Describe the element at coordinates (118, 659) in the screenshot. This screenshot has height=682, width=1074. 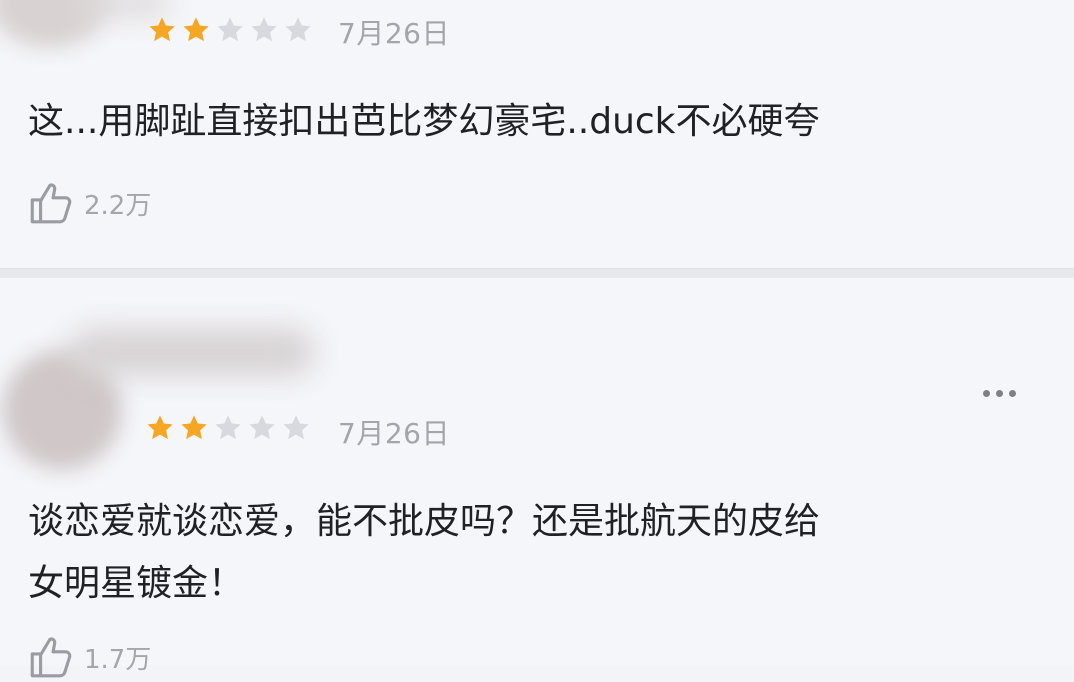
I see `like-count: 1.7万` at that location.